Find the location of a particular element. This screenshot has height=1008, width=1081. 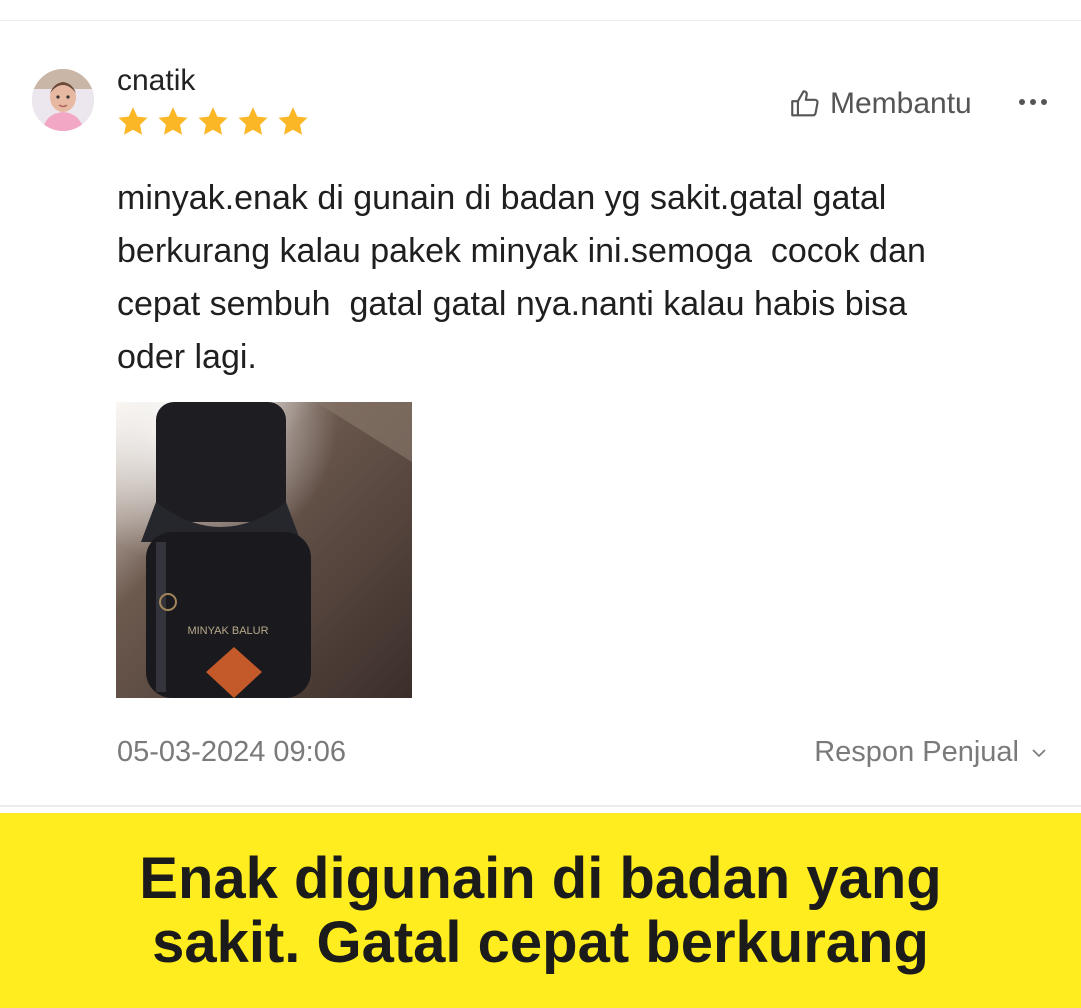

user-avatar is located at coordinates (63, 100).